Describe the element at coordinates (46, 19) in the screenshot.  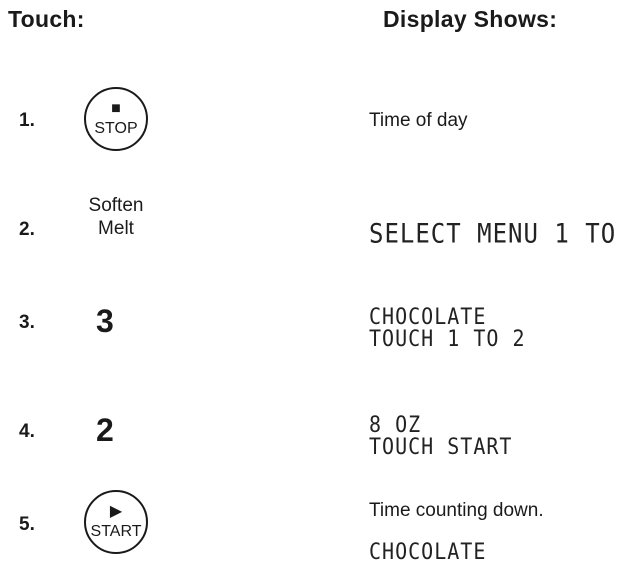
I see `touch-column-header: Touch:` at that location.